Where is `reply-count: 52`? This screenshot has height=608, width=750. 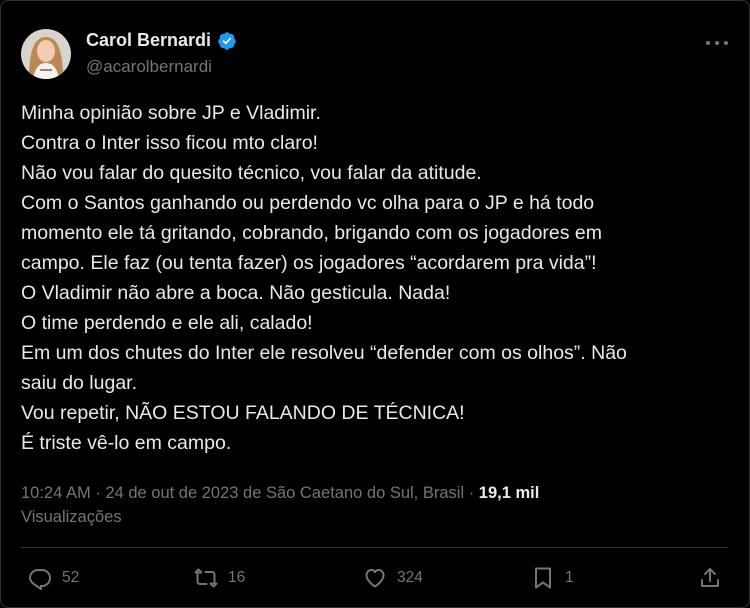 reply-count: 52 is located at coordinates (71, 577).